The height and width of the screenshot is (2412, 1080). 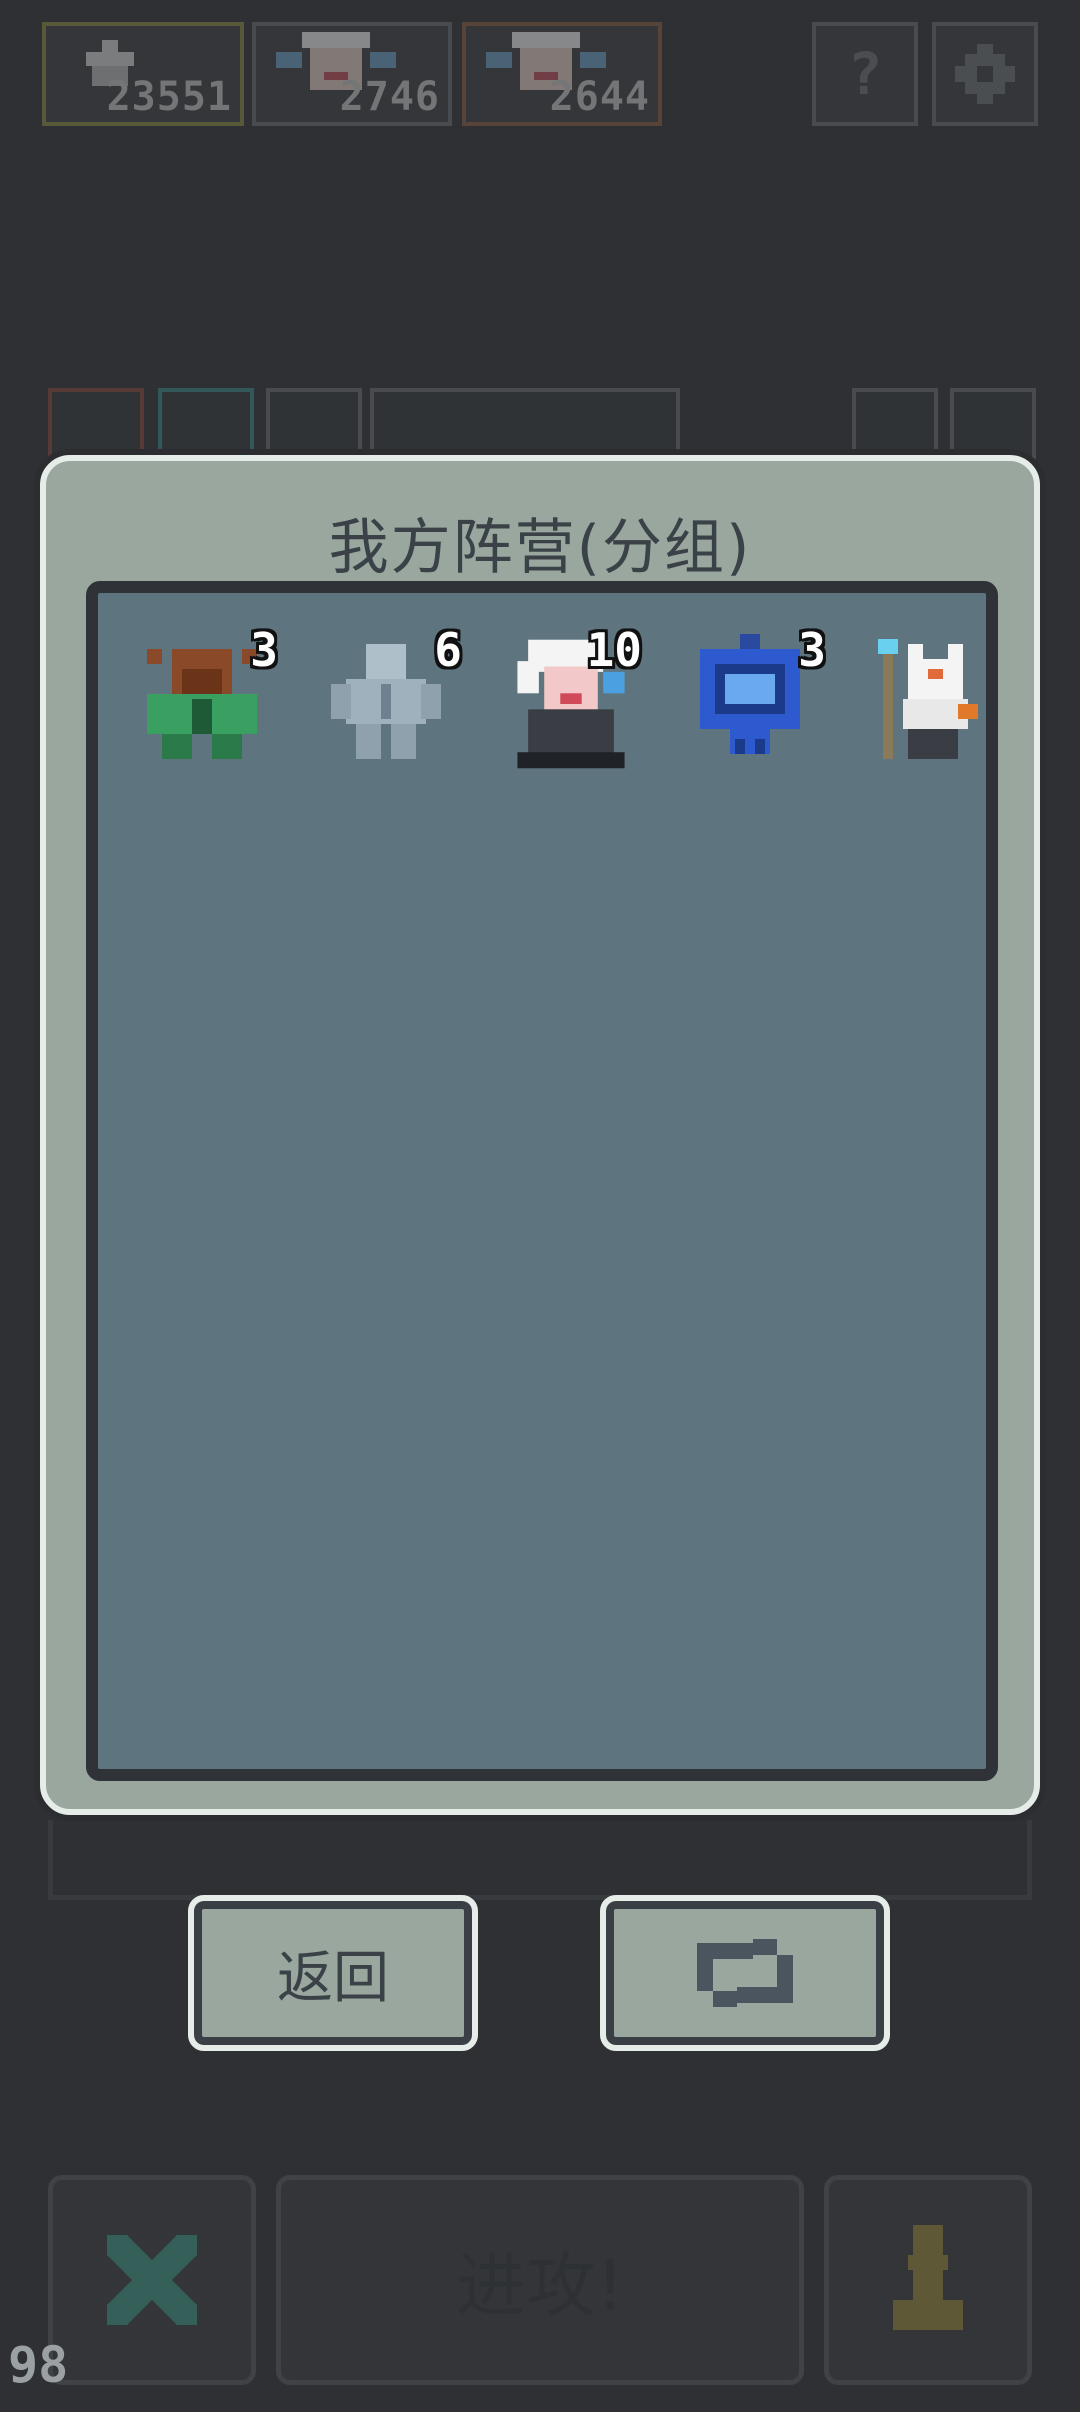 What do you see at coordinates (333, 1978) in the screenshot?
I see `back-label: 返回` at bounding box center [333, 1978].